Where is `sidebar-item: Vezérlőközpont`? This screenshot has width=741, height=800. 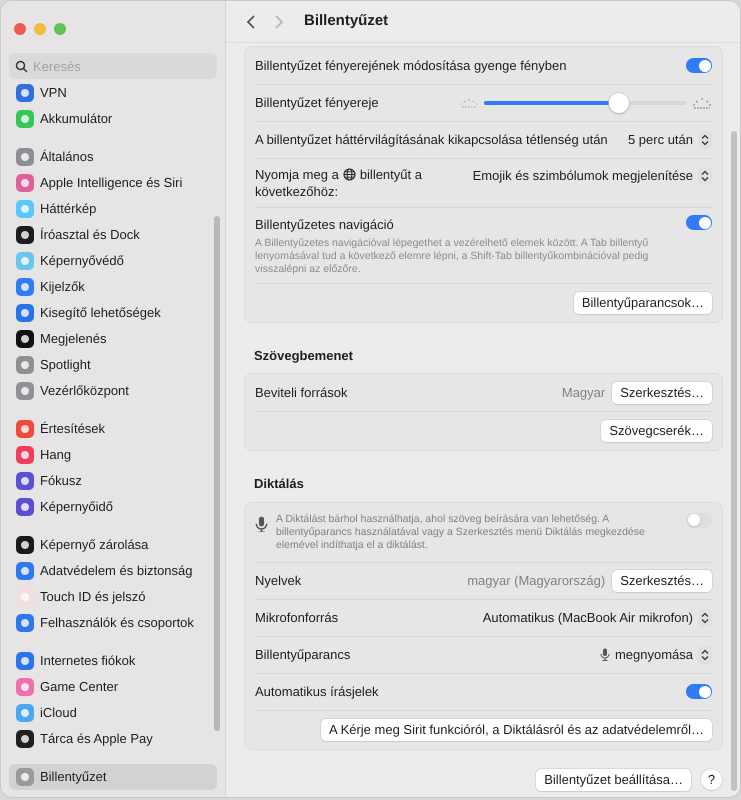 sidebar-item: Vezérlőközpont is located at coordinates (113, 391).